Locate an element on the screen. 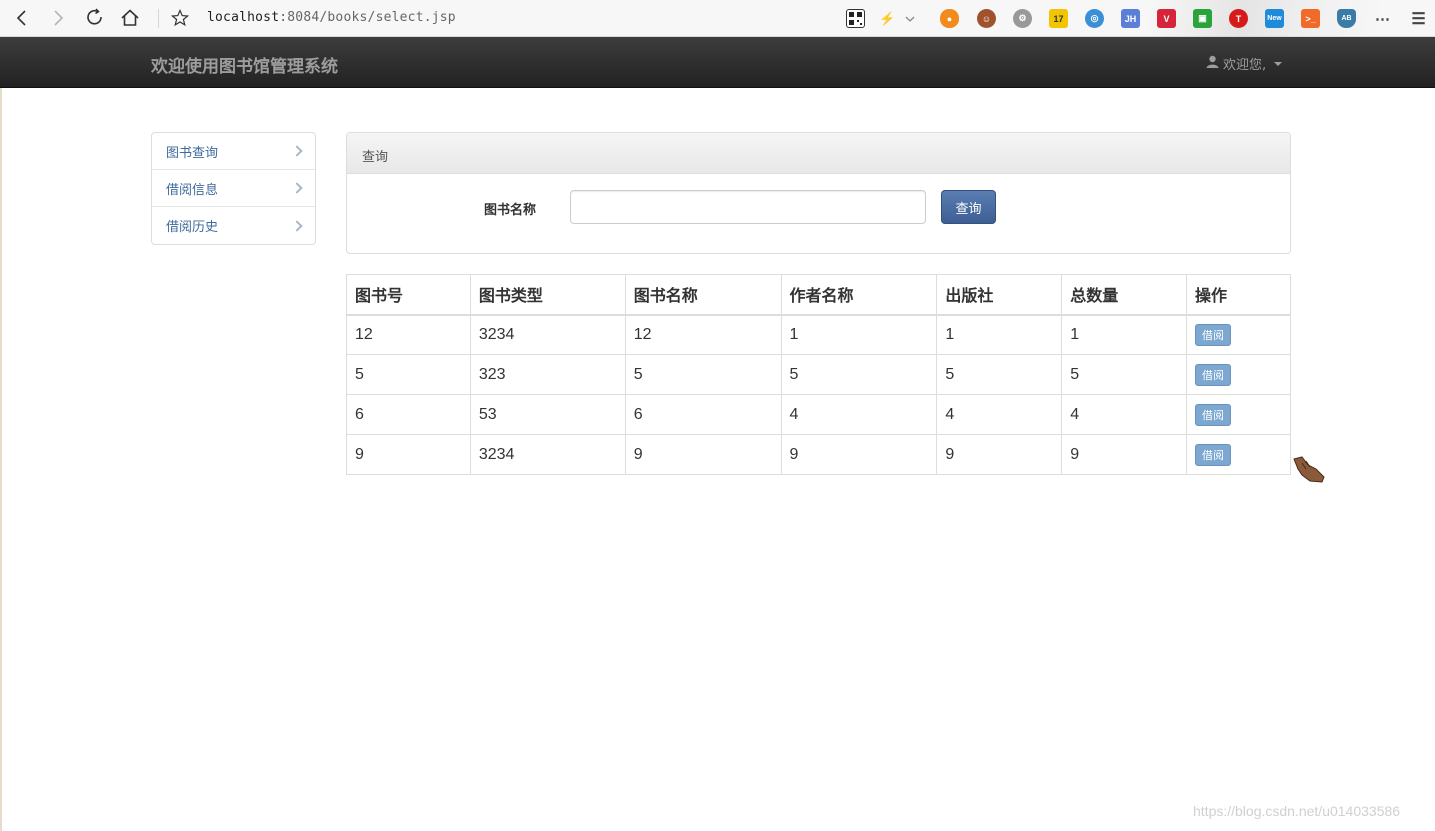 The image size is (1435, 831). panel-heading: 查询 is located at coordinates (818, 153).